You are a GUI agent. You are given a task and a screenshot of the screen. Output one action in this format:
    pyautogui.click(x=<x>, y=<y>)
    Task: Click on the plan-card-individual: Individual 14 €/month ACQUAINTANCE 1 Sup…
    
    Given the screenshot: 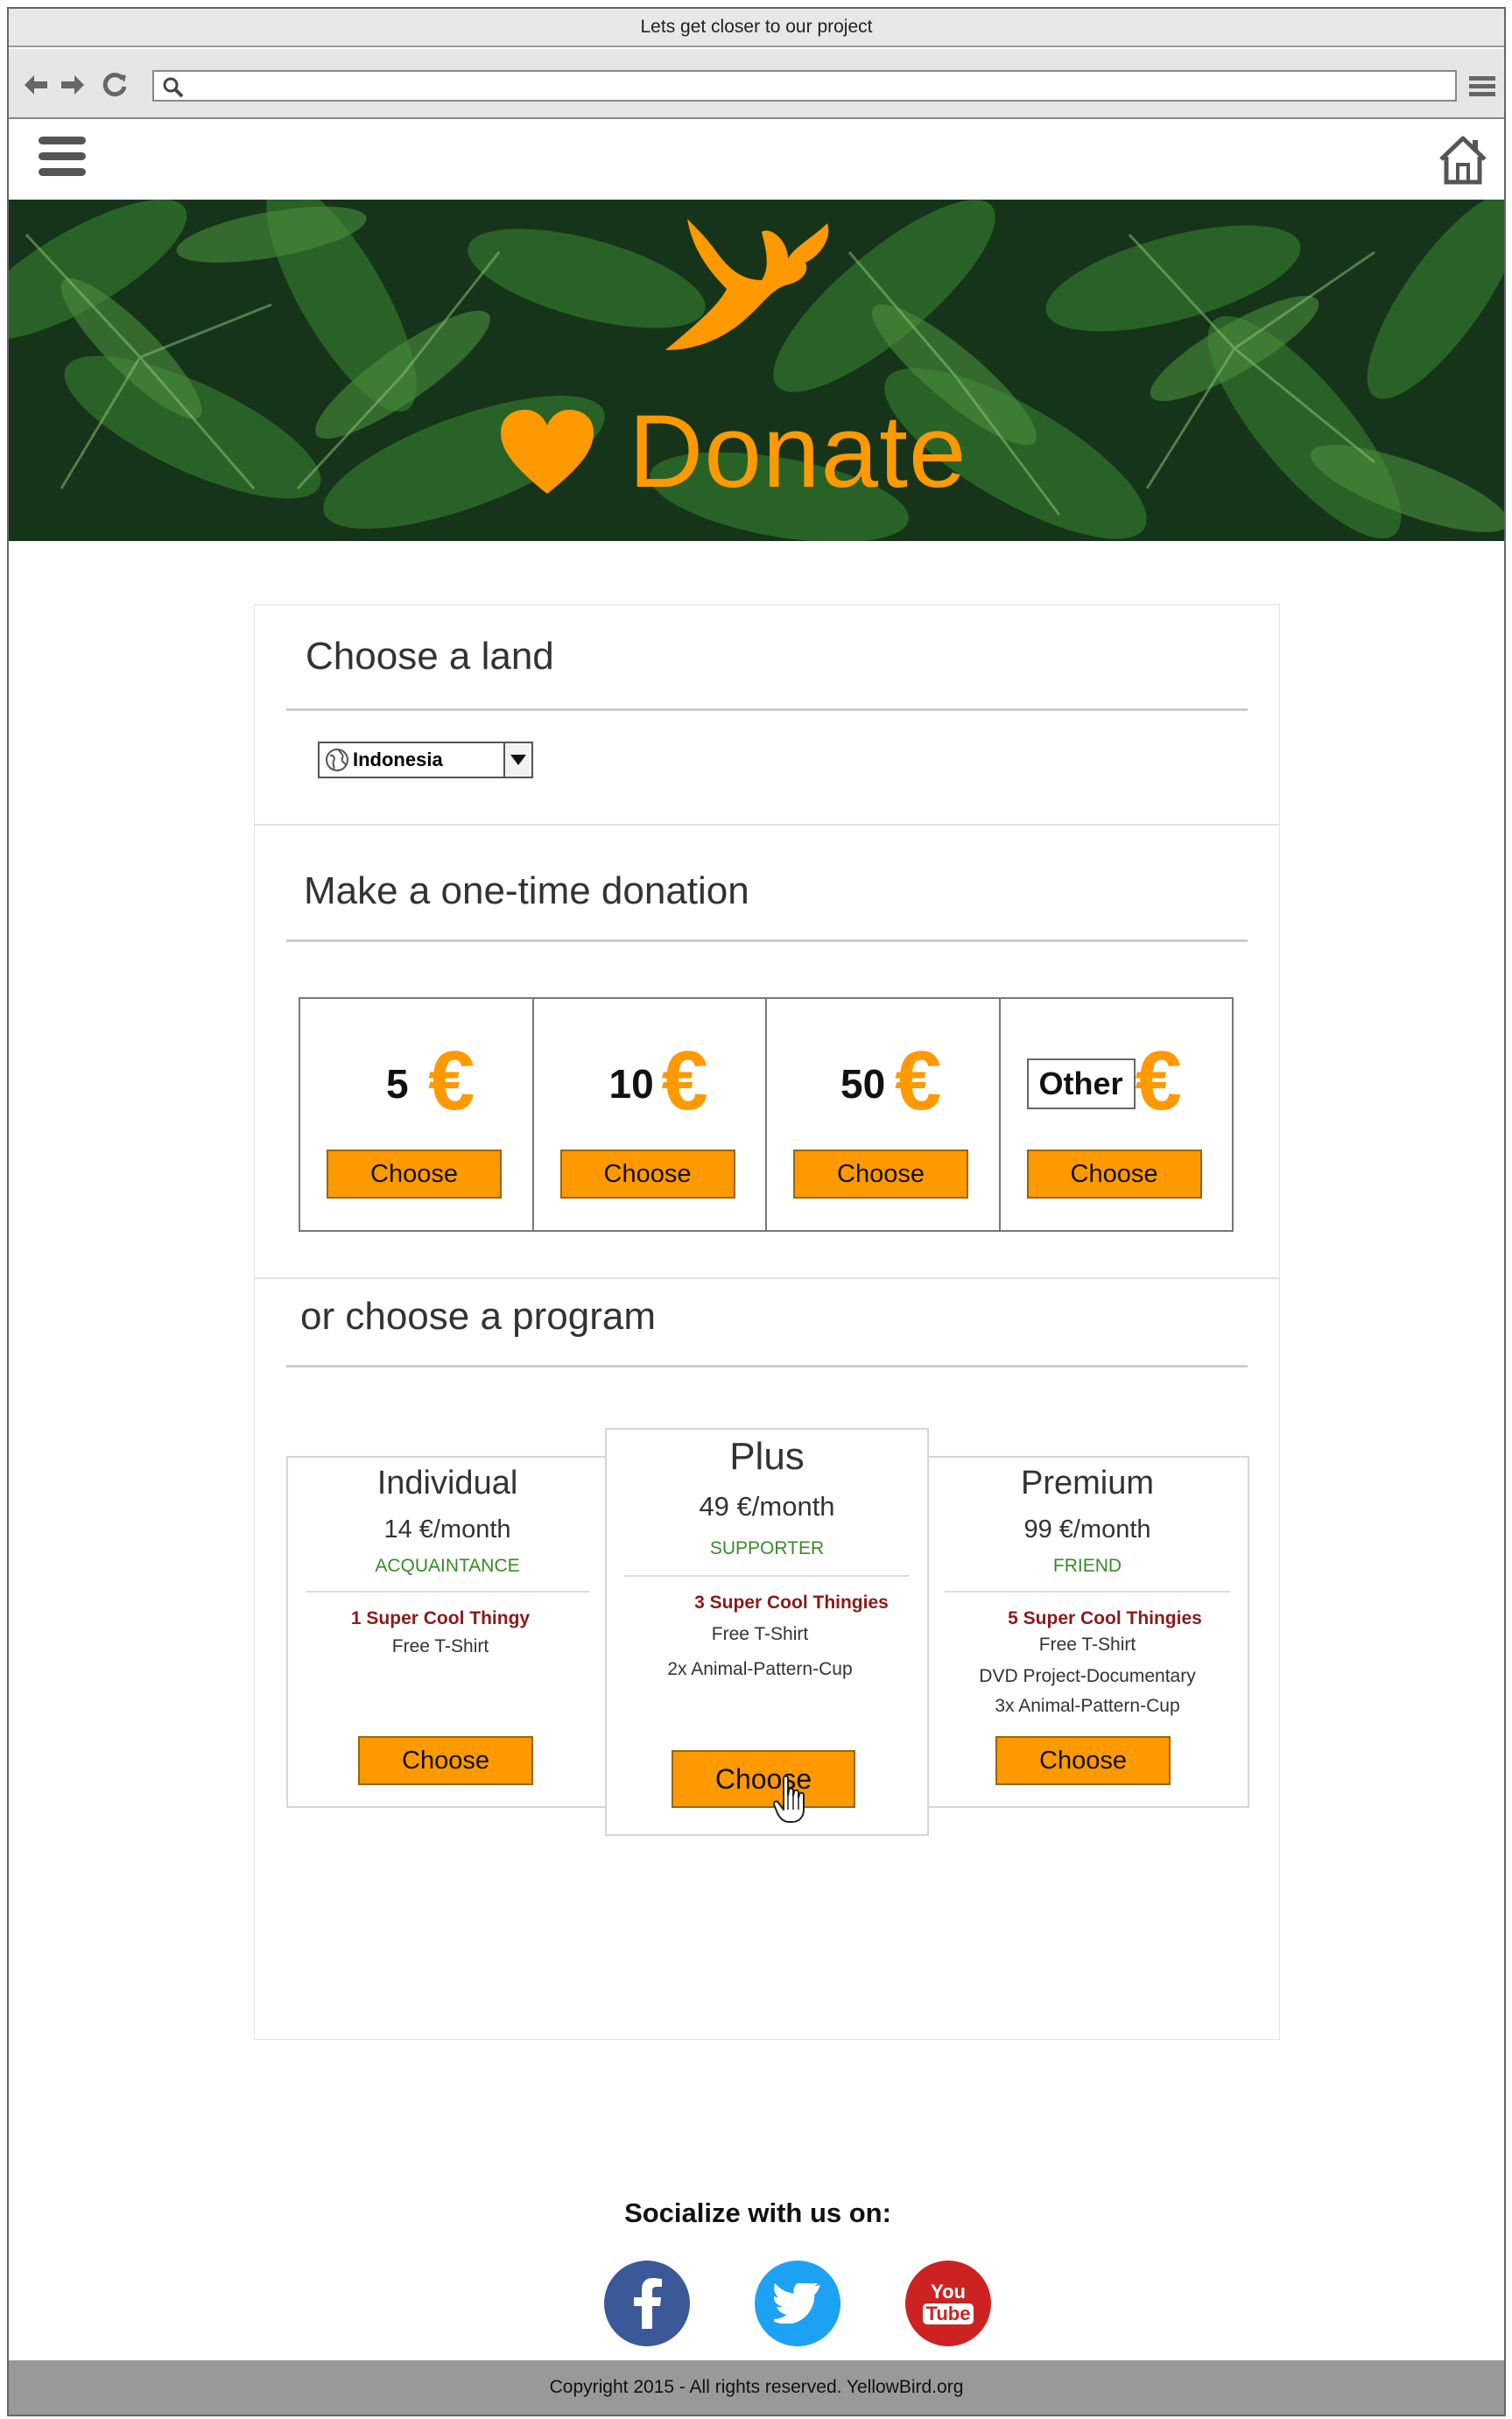 What is the action you would take?
    pyautogui.click(x=447, y=1632)
    